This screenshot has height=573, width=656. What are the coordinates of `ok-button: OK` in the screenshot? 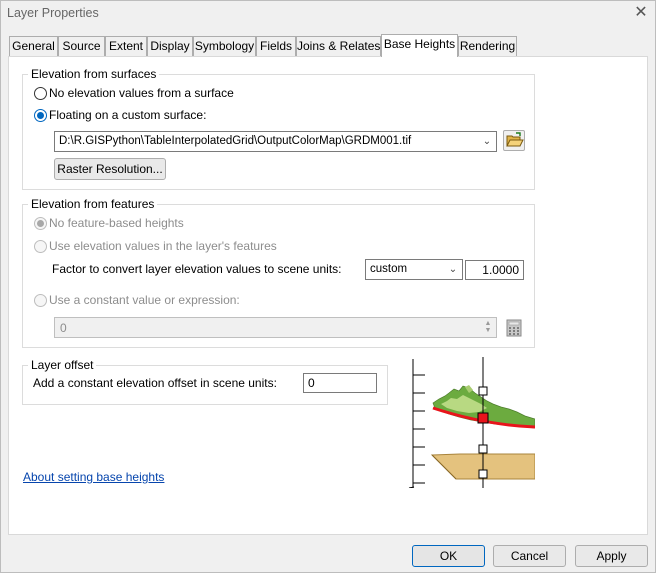 It's located at (448, 556).